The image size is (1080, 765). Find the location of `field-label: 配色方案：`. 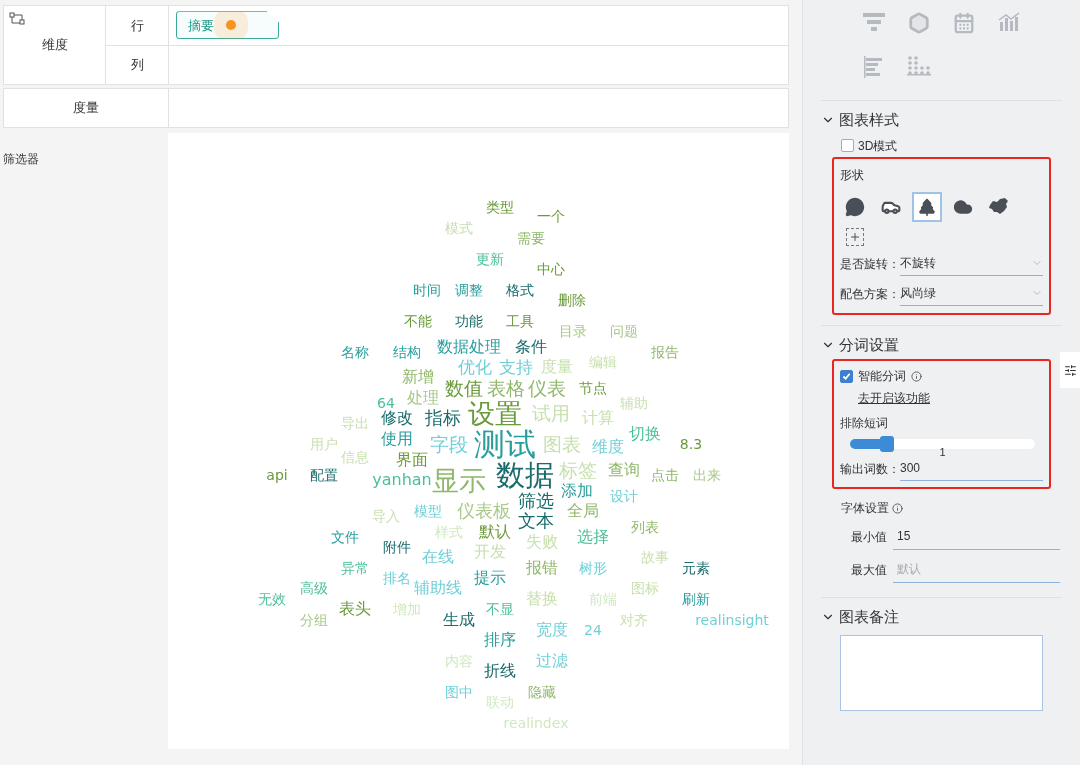

field-label: 配色方案： is located at coordinates (870, 294).